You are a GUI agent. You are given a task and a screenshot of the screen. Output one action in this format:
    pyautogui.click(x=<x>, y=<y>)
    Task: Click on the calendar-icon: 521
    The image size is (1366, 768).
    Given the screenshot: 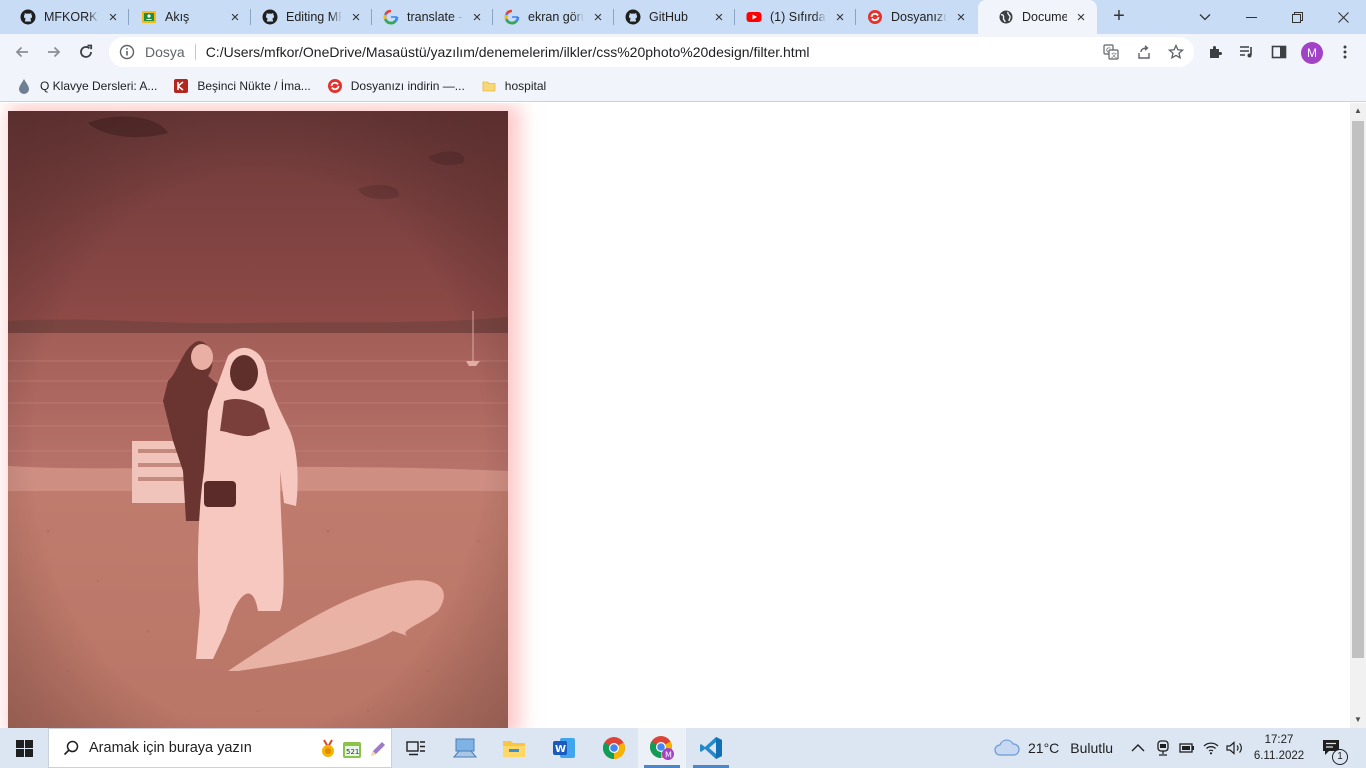 What is the action you would take?
    pyautogui.click(x=352, y=749)
    